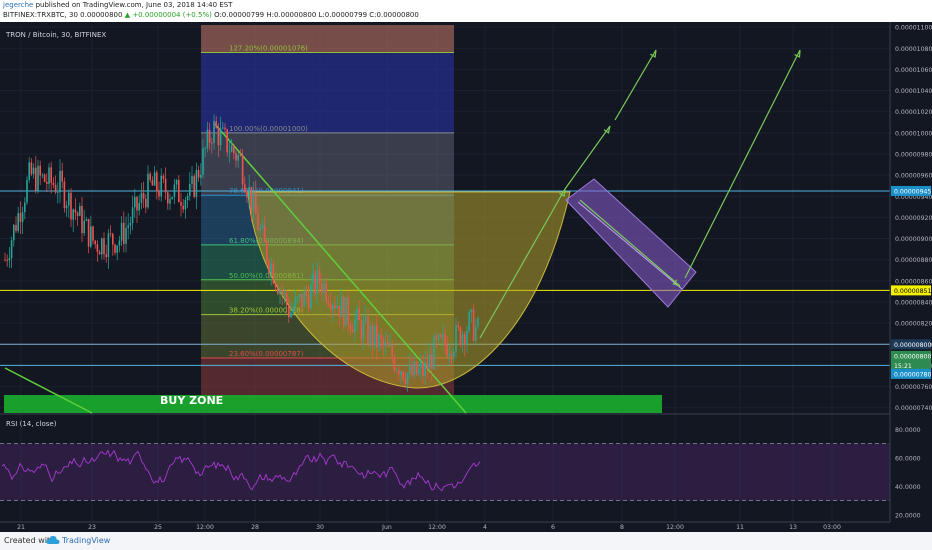  I want to click on price-tick-label: 0.00001000, so click(913, 133).